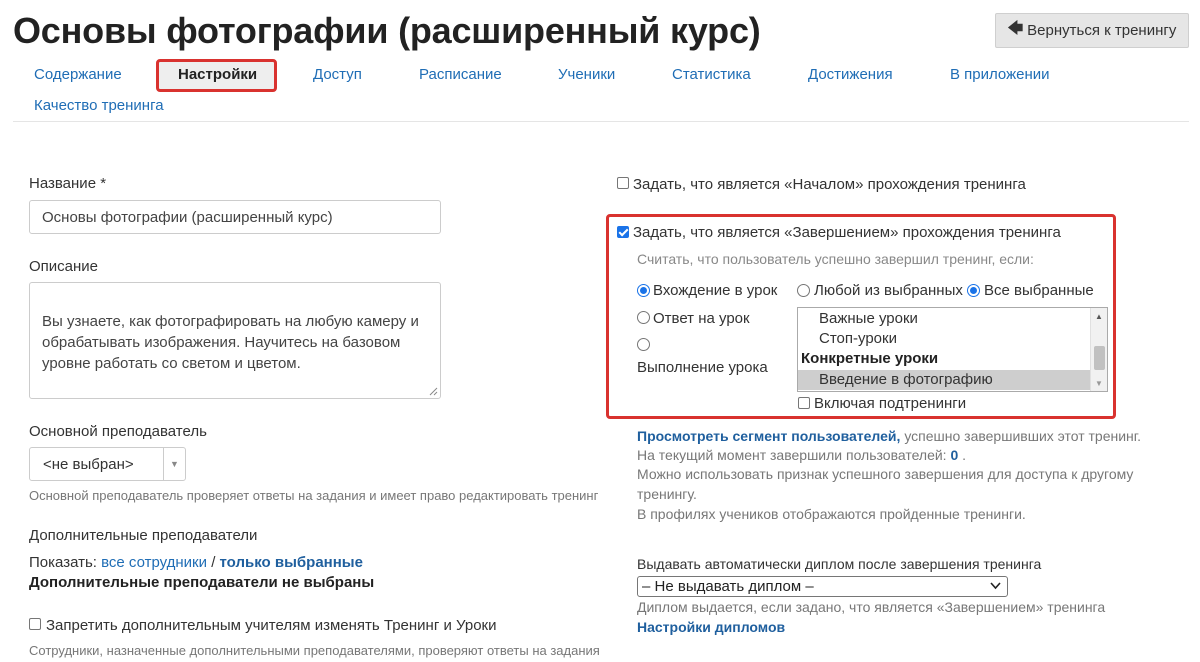  Describe the element at coordinates (1039, 290) in the screenshot. I see `mode-all-label: Все выбранные` at that location.